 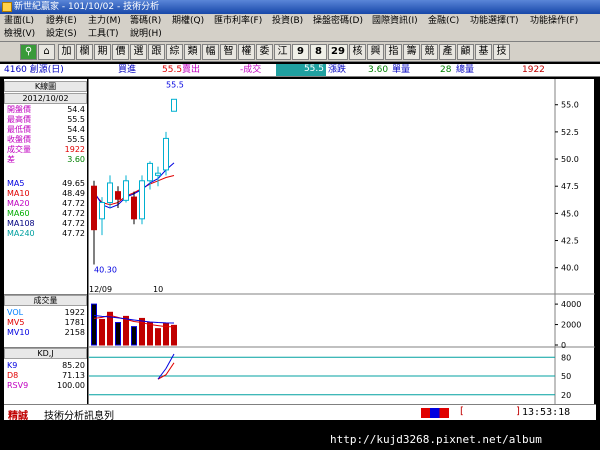 I want to click on total-value: 28, so click(x=446, y=70).